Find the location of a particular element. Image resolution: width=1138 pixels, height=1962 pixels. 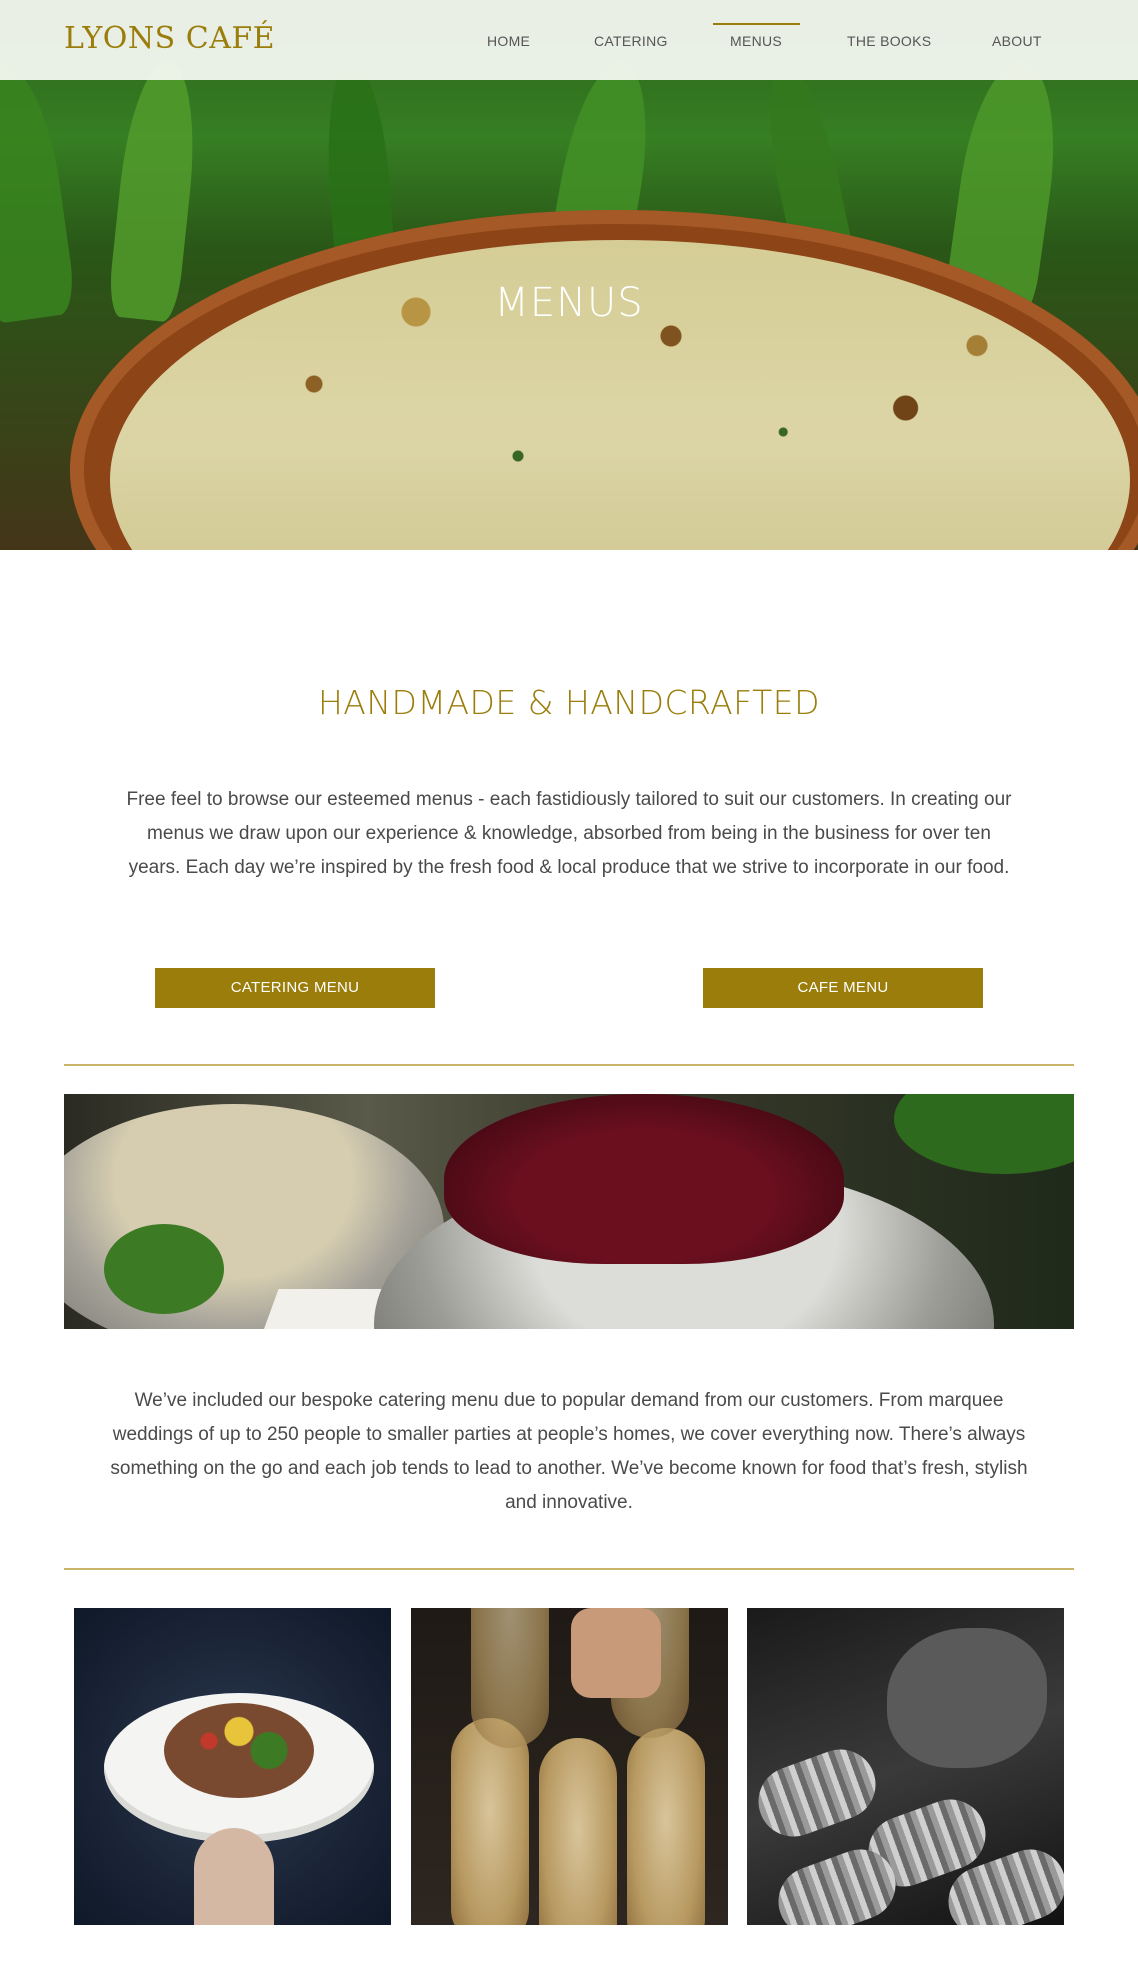

nav-item-menus: MENUS is located at coordinates (756, 41).